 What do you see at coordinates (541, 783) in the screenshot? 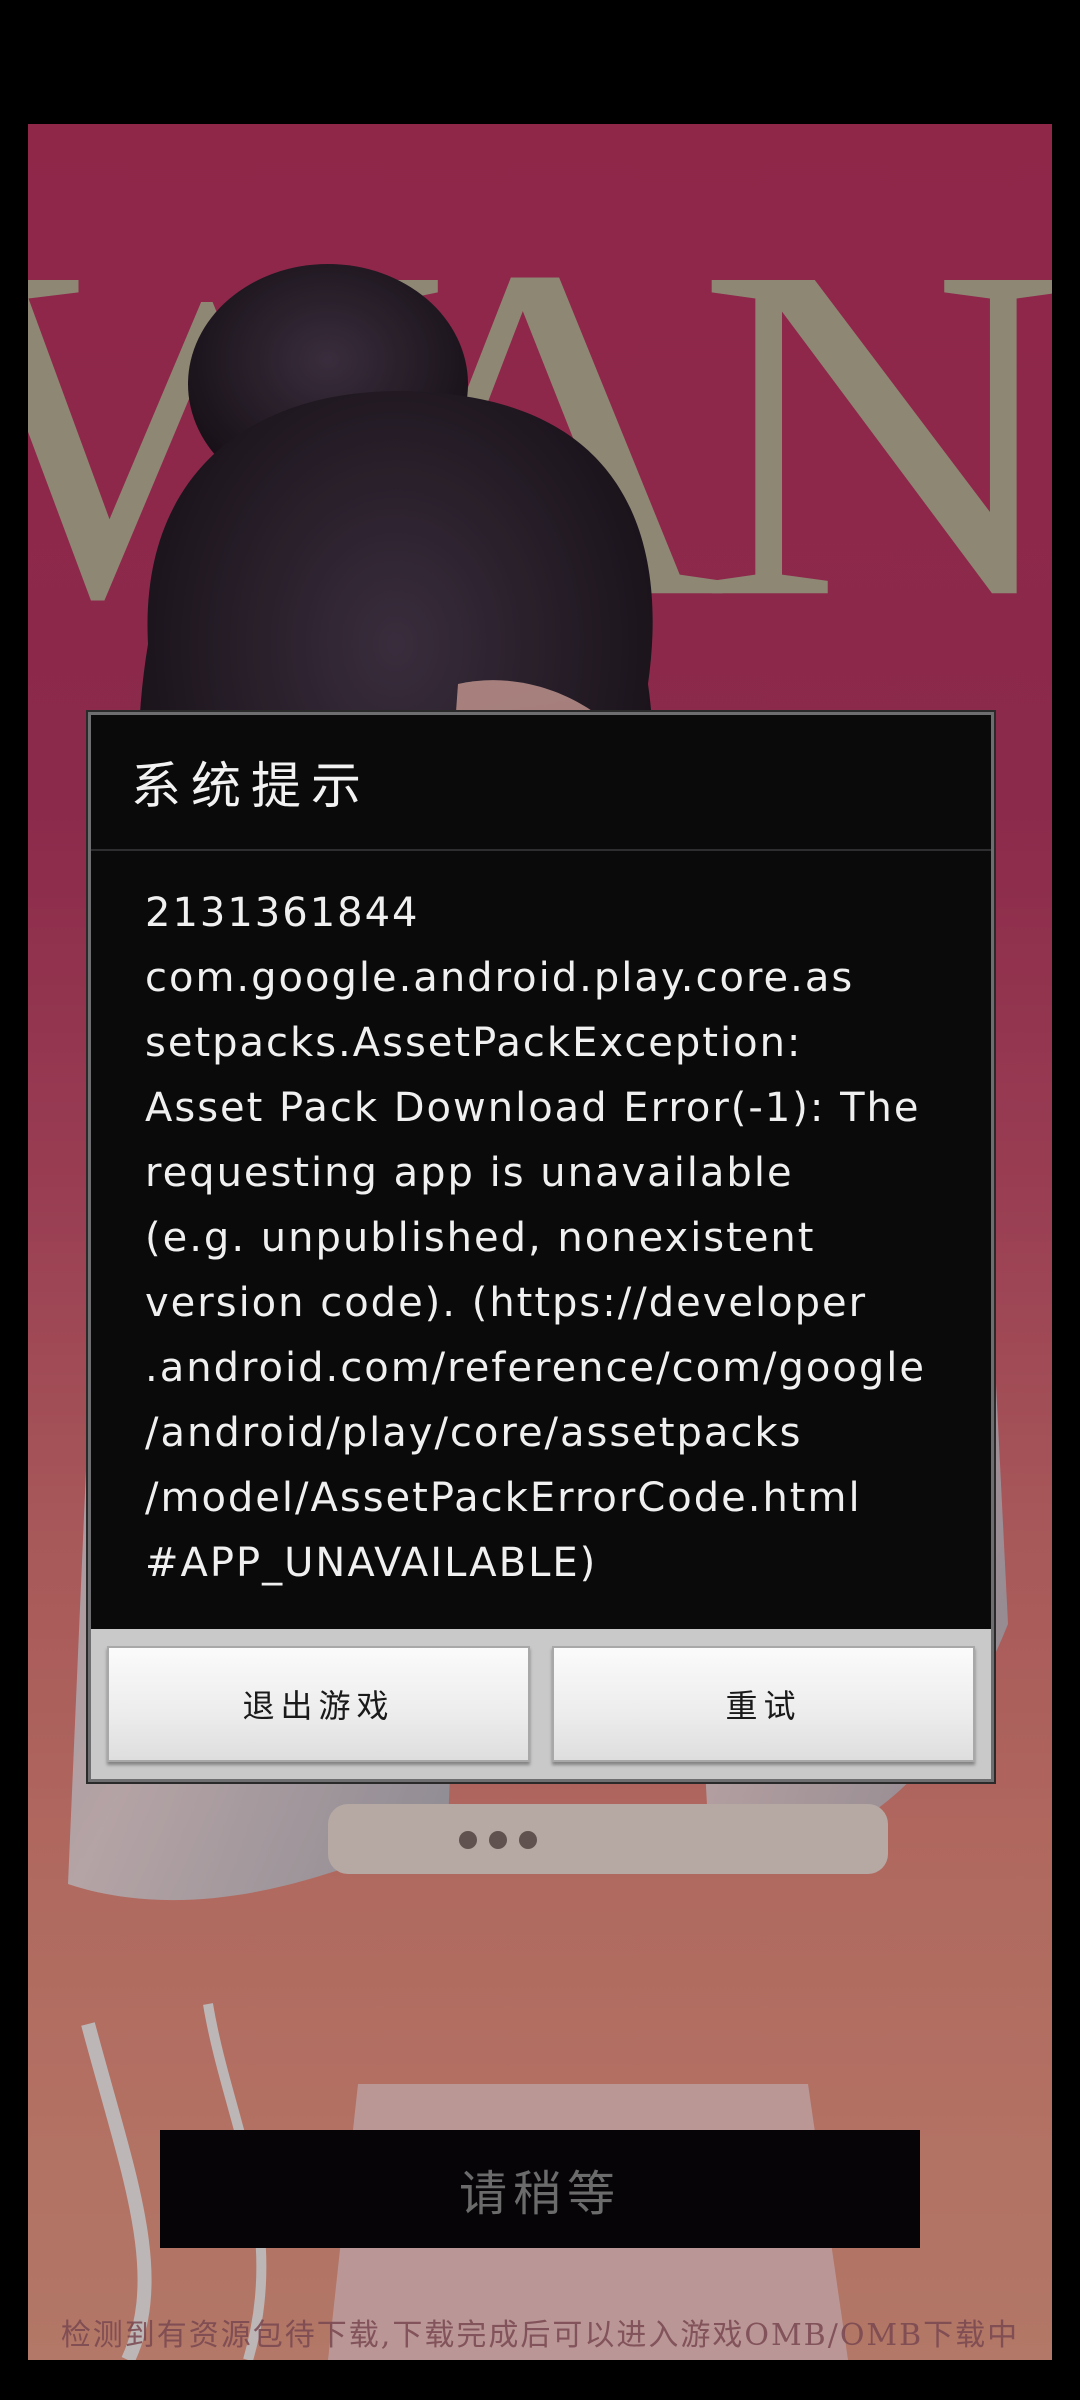
I see `dialog-header: 系统提示` at bounding box center [541, 783].